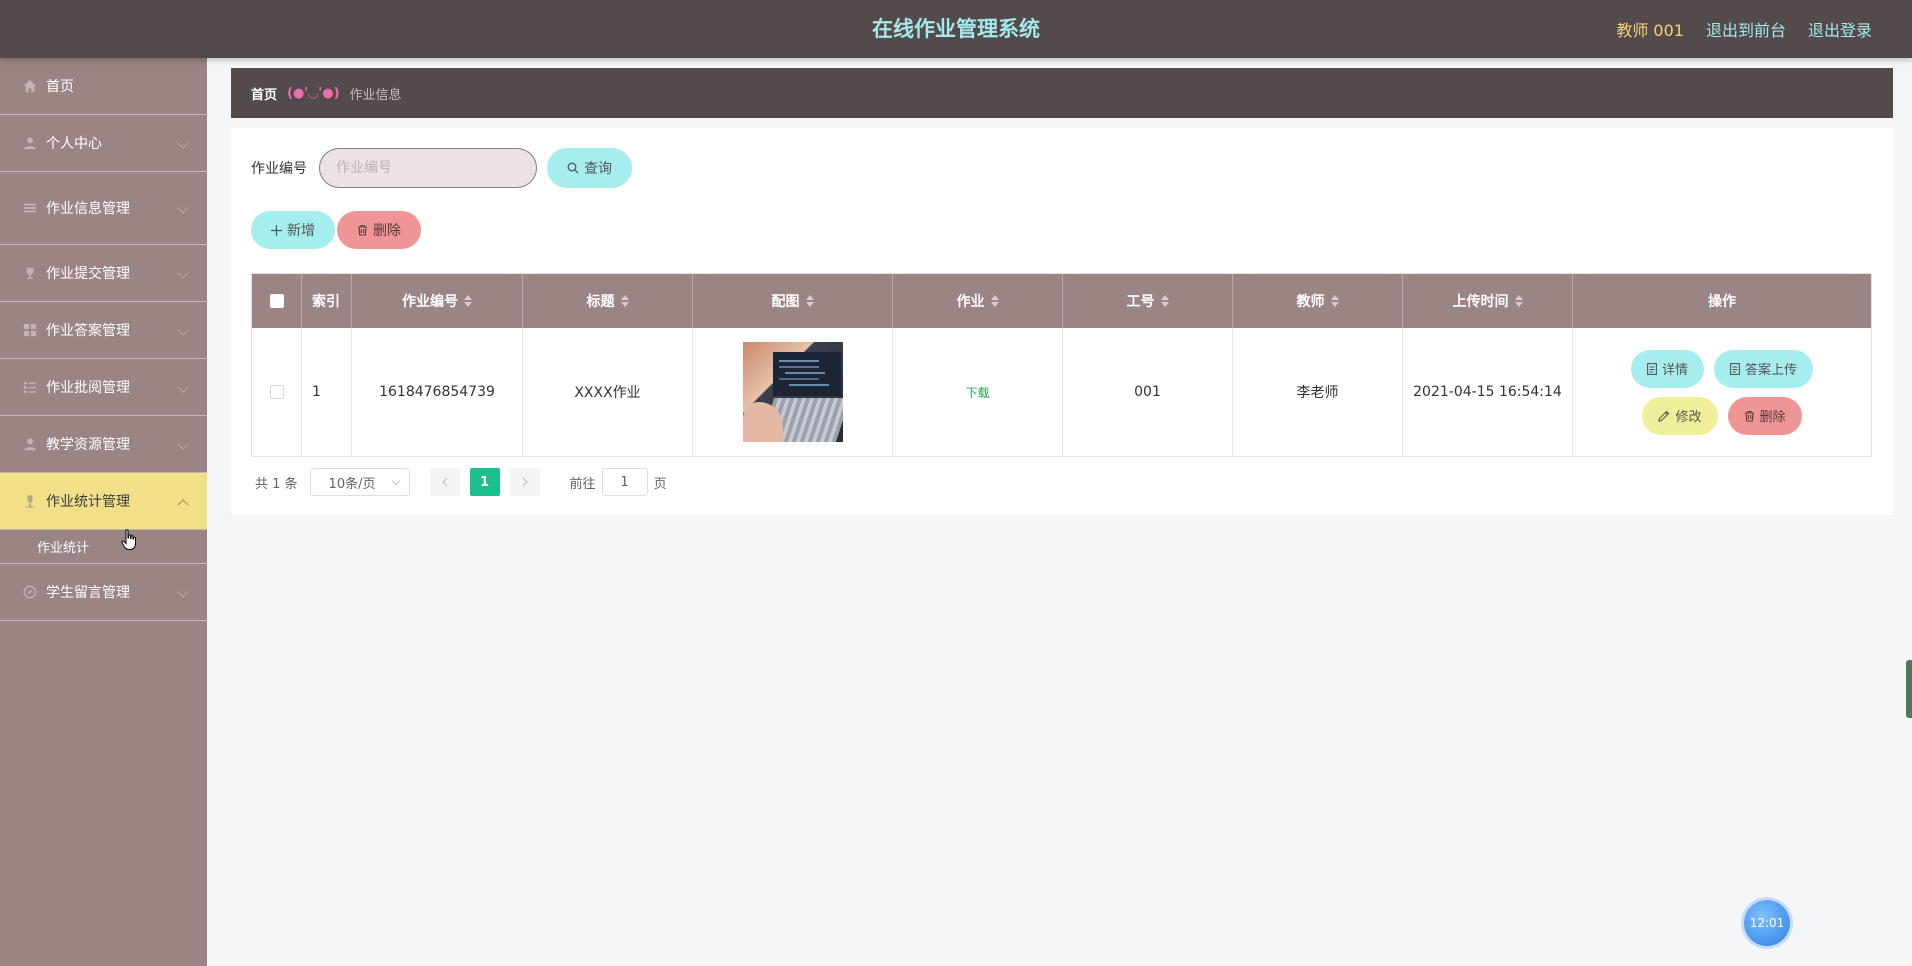  I want to click on col-teacher: 教师, so click(1318, 301).